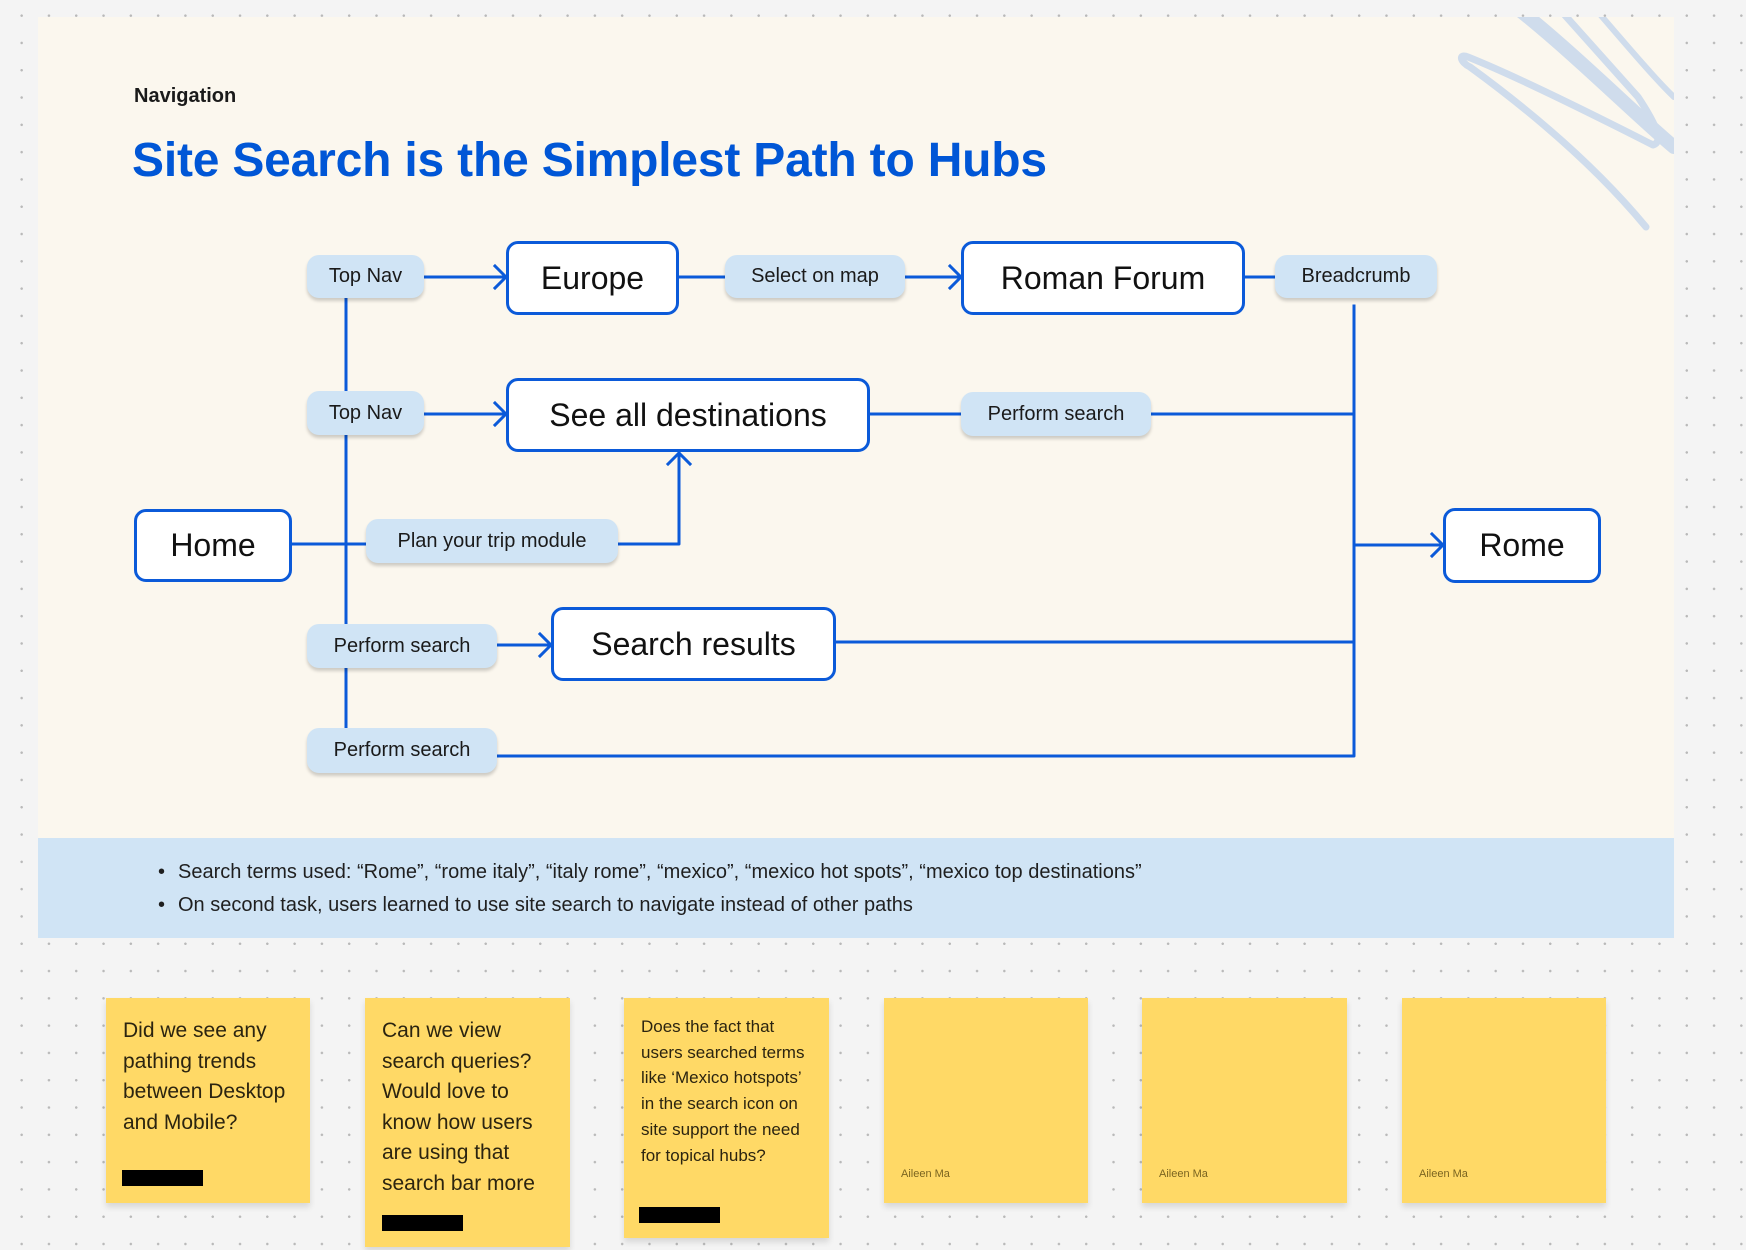 This screenshot has height=1250, width=1746. I want to click on edge-label-plan-your-trip: Plan your trip module, so click(492, 541).